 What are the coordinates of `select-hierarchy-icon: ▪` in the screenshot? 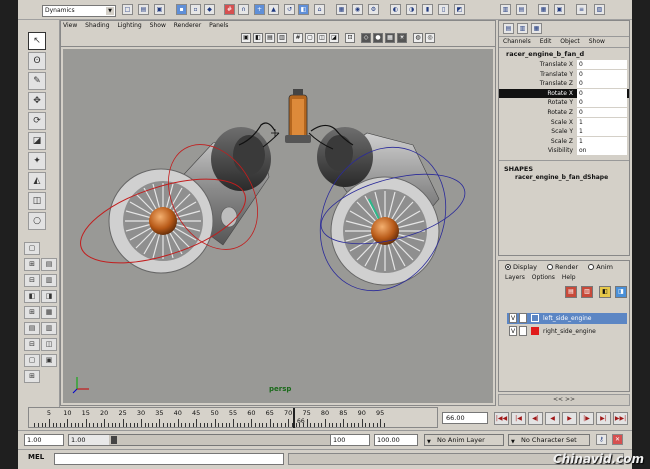 It's located at (181, 9).